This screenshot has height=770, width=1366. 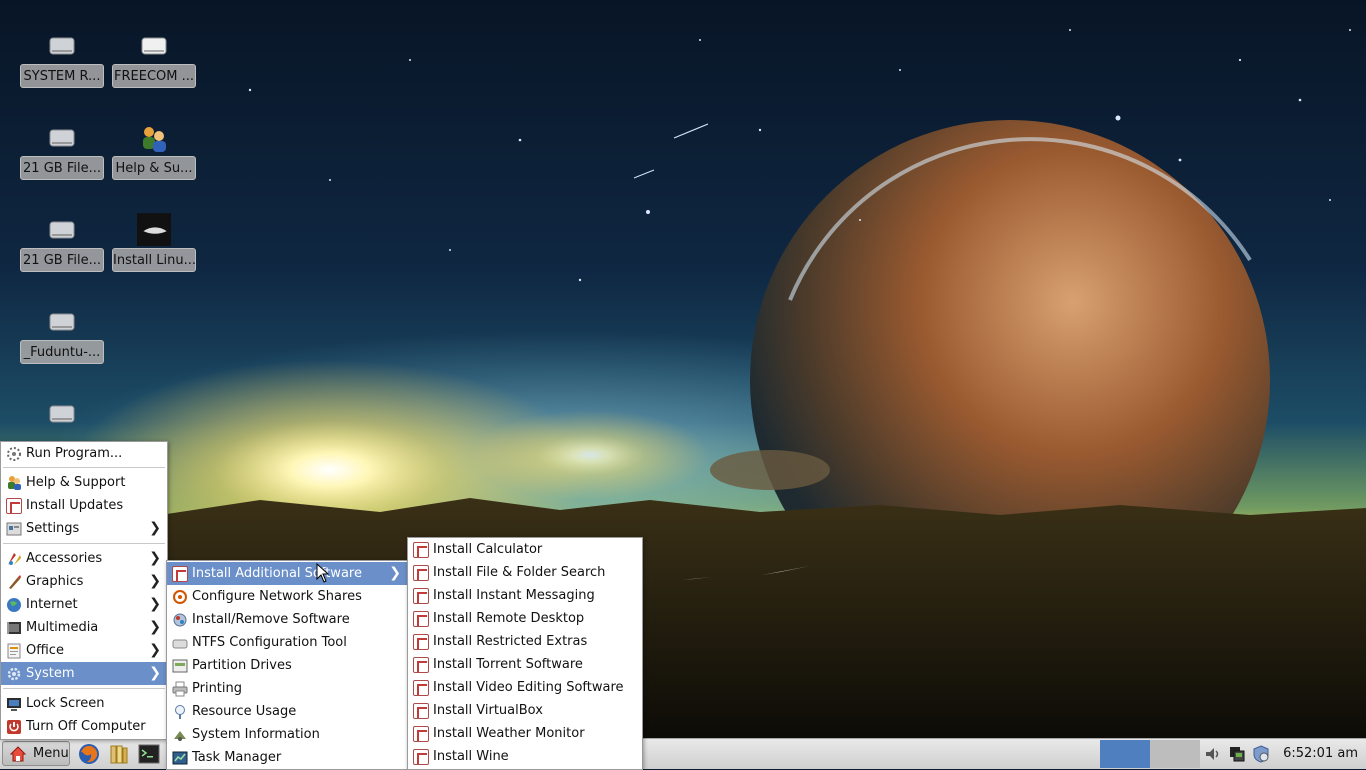 I want to click on network-shares-icon, so click(x=180, y=597).